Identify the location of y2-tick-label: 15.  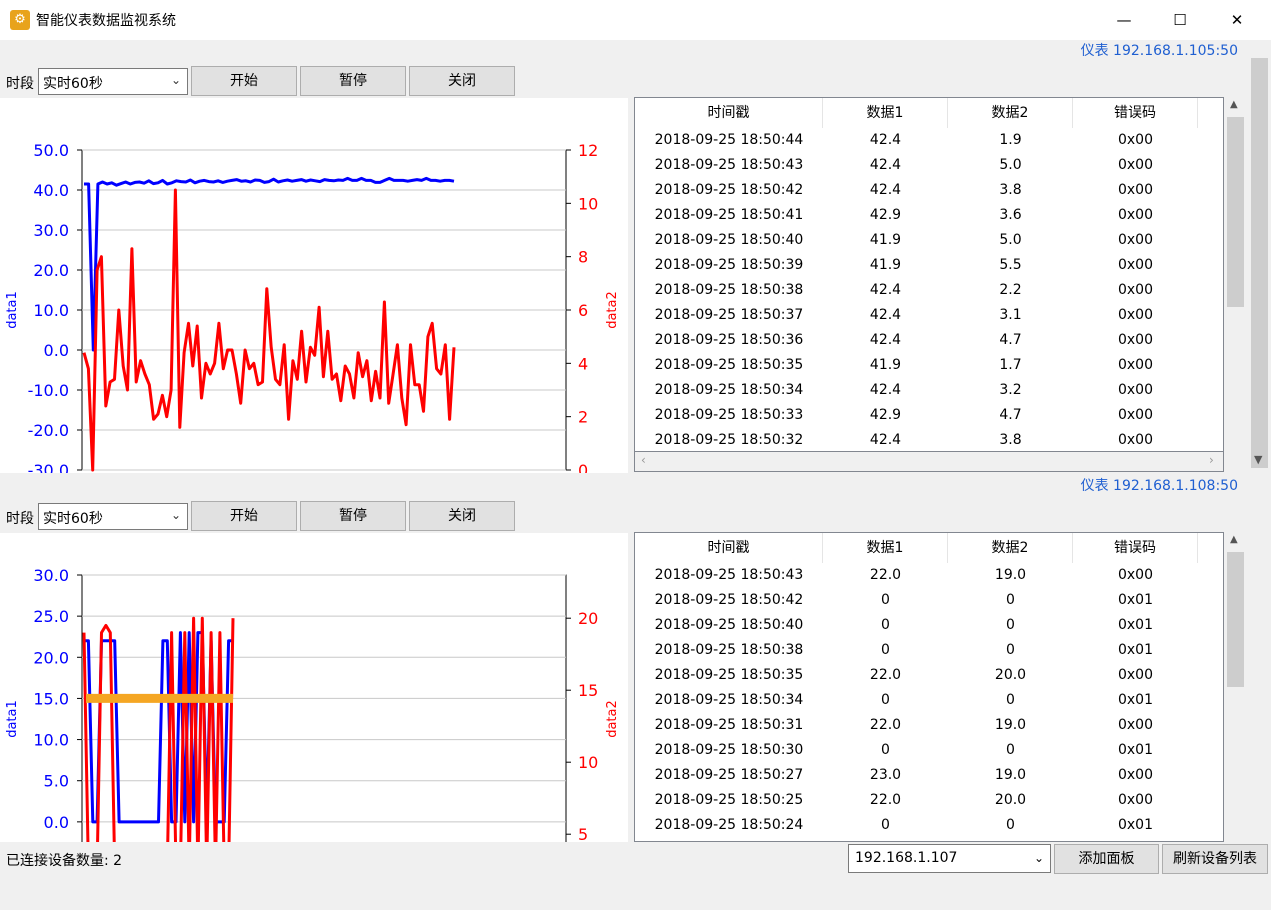
(588, 690).